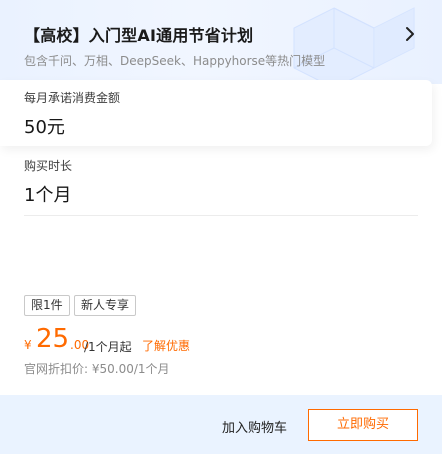  What do you see at coordinates (72, 98) in the screenshot?
I see `commitment-label: 每月承诺消费金额` at bounding box center [72, 98].